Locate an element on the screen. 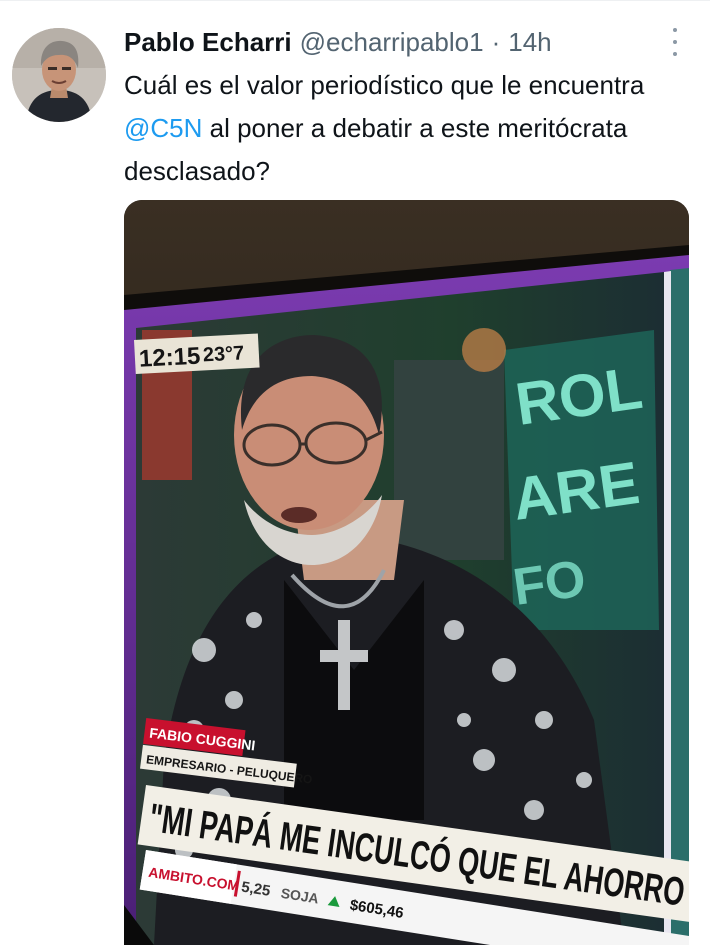 This screenshot has height=945, width=710. author-avatar is located at coordinates (59, 75).